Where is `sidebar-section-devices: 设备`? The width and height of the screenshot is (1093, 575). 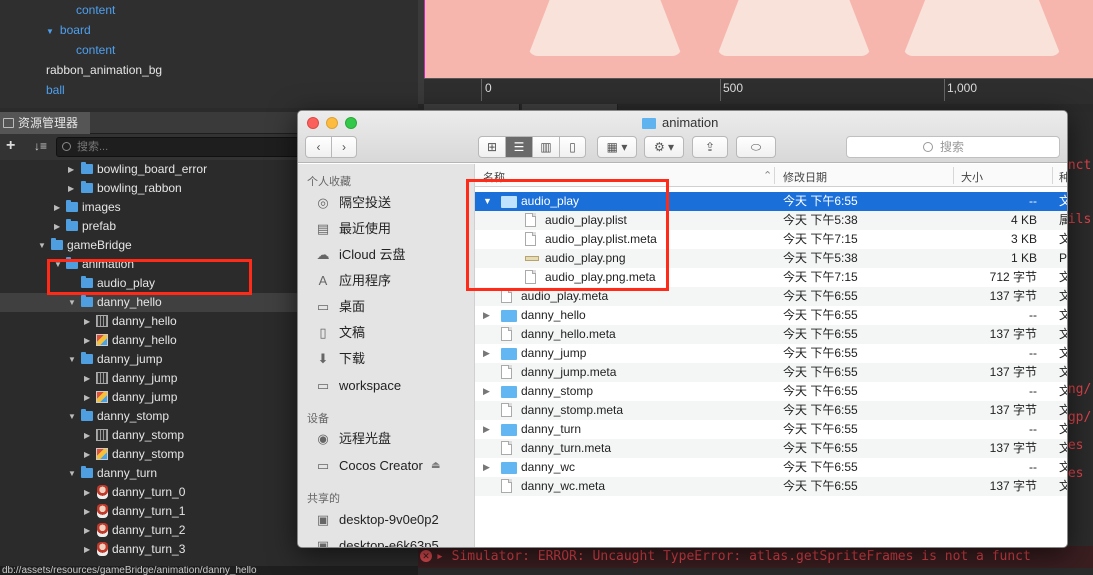 sidebar-section-devices: 设备 is located at coordinates (318, 419).